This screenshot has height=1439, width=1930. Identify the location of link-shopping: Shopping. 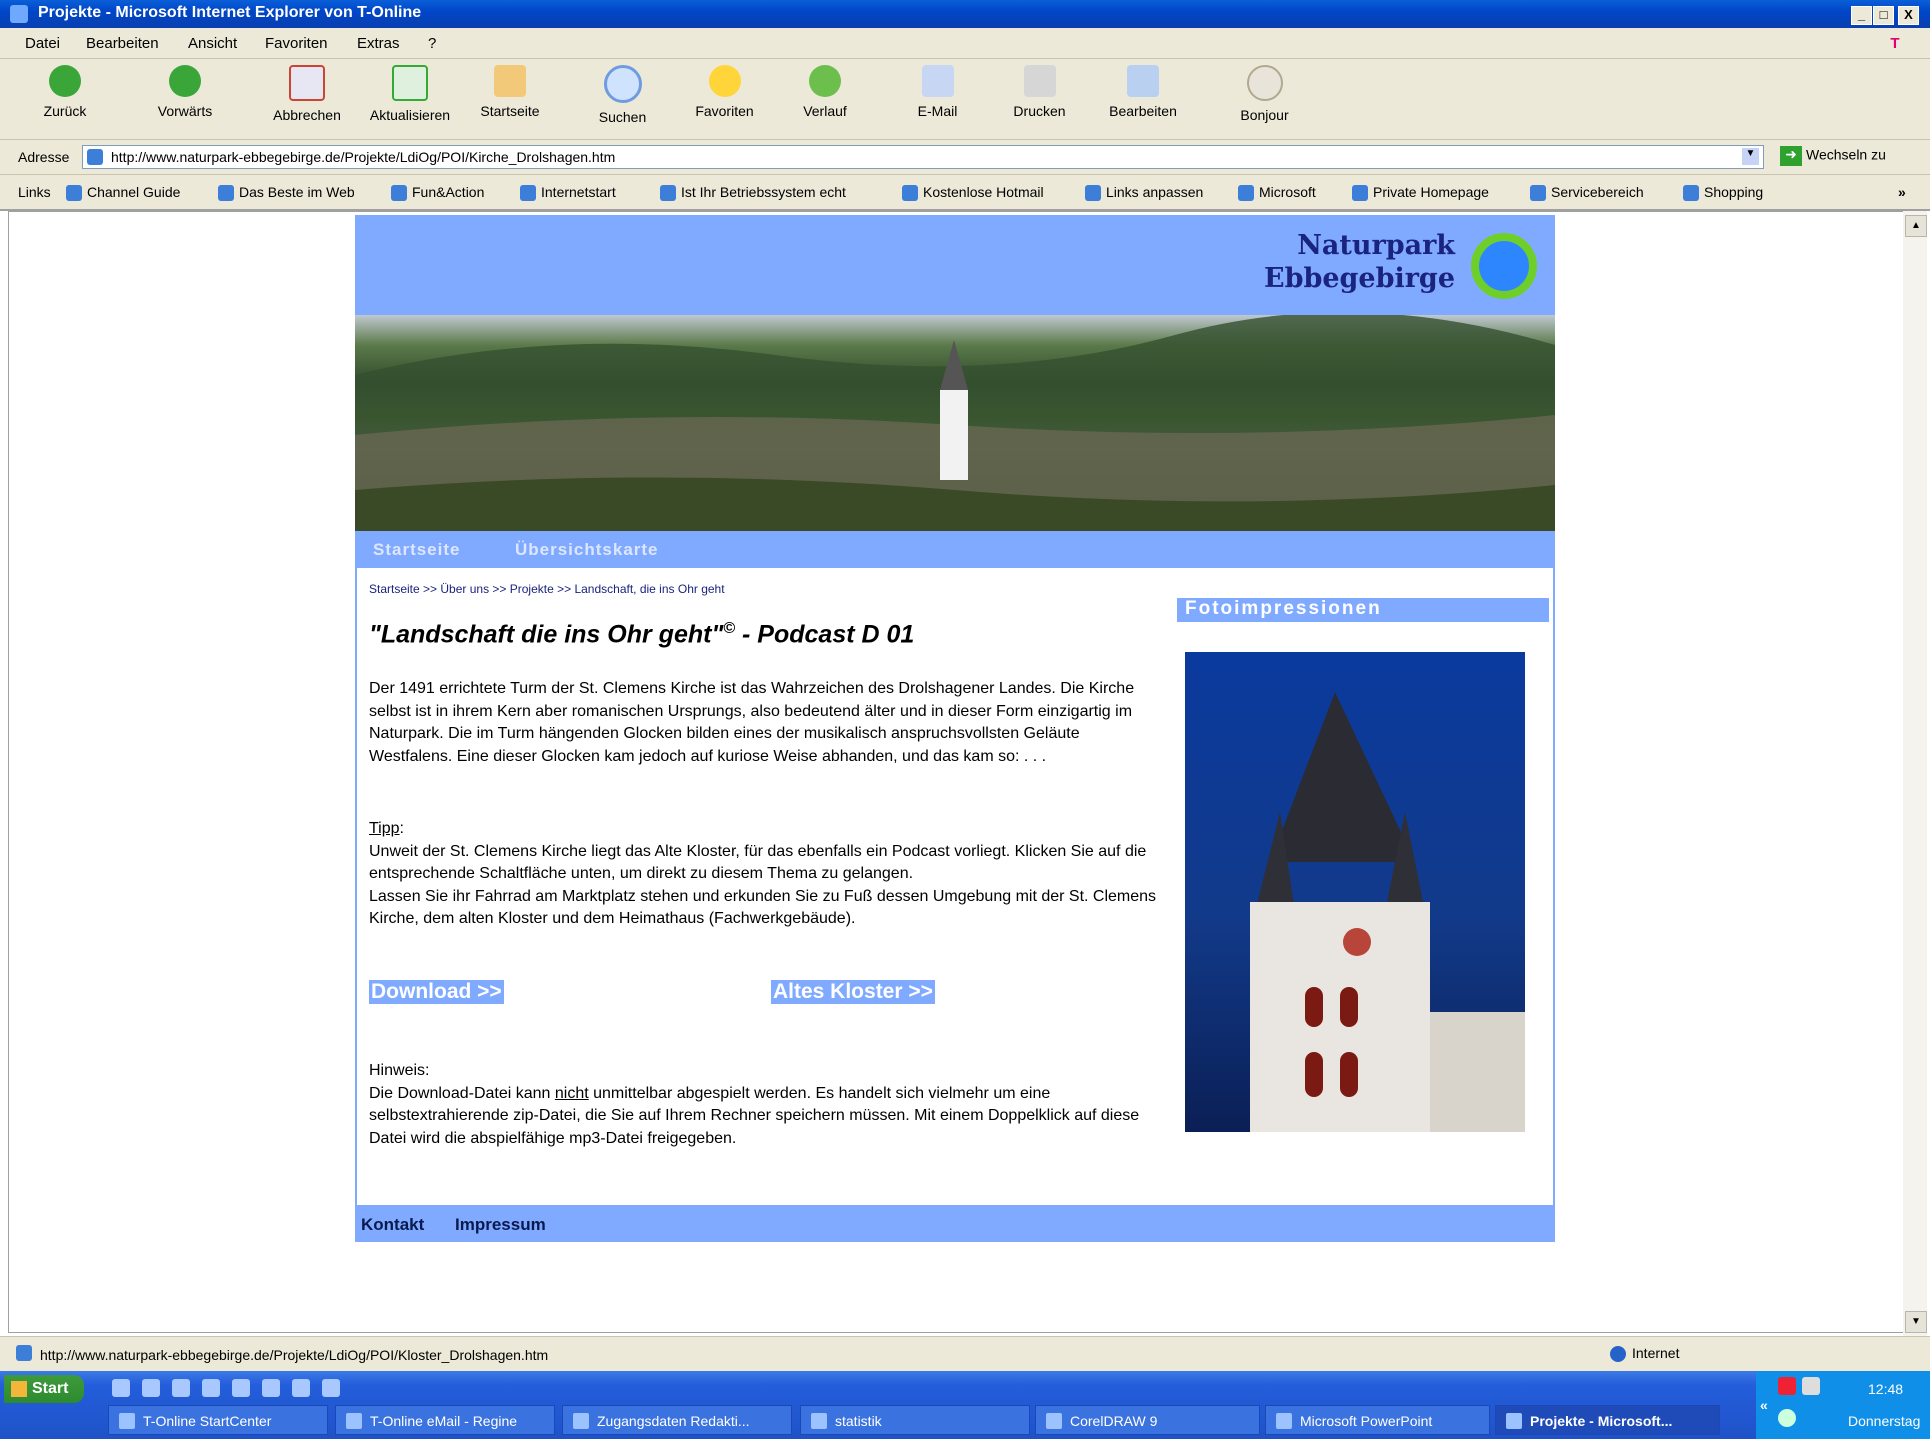
(1723, 193).